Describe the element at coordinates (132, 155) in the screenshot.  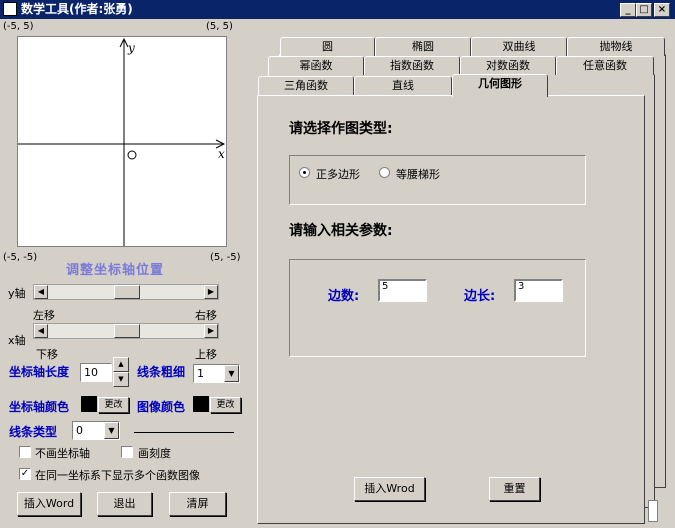
I see `origin-marker` at that location.